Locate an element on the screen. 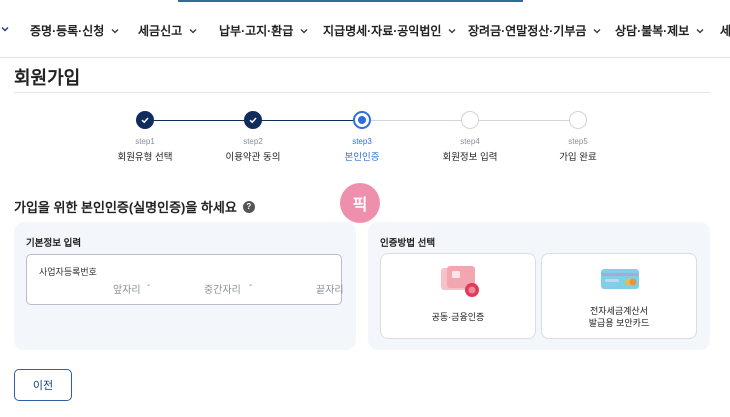  nav-item-payment: 납부·고지·환급 is located at coordinates (264, 30).